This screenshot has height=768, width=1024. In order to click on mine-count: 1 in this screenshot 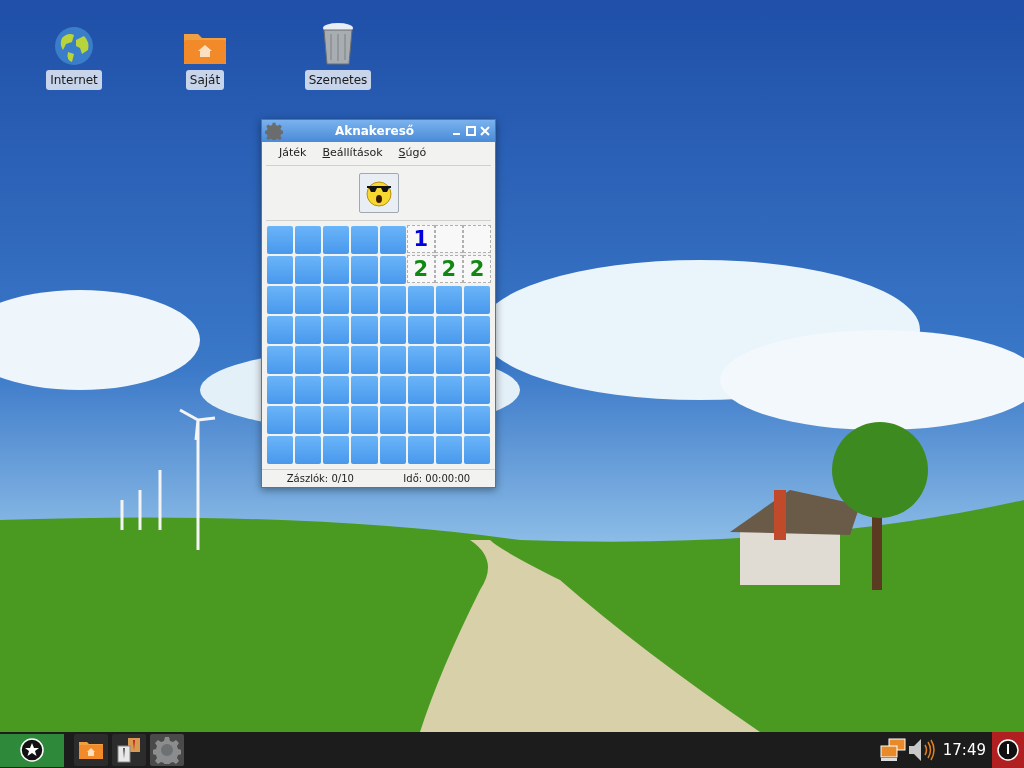, I will do `click(420, 239)`.